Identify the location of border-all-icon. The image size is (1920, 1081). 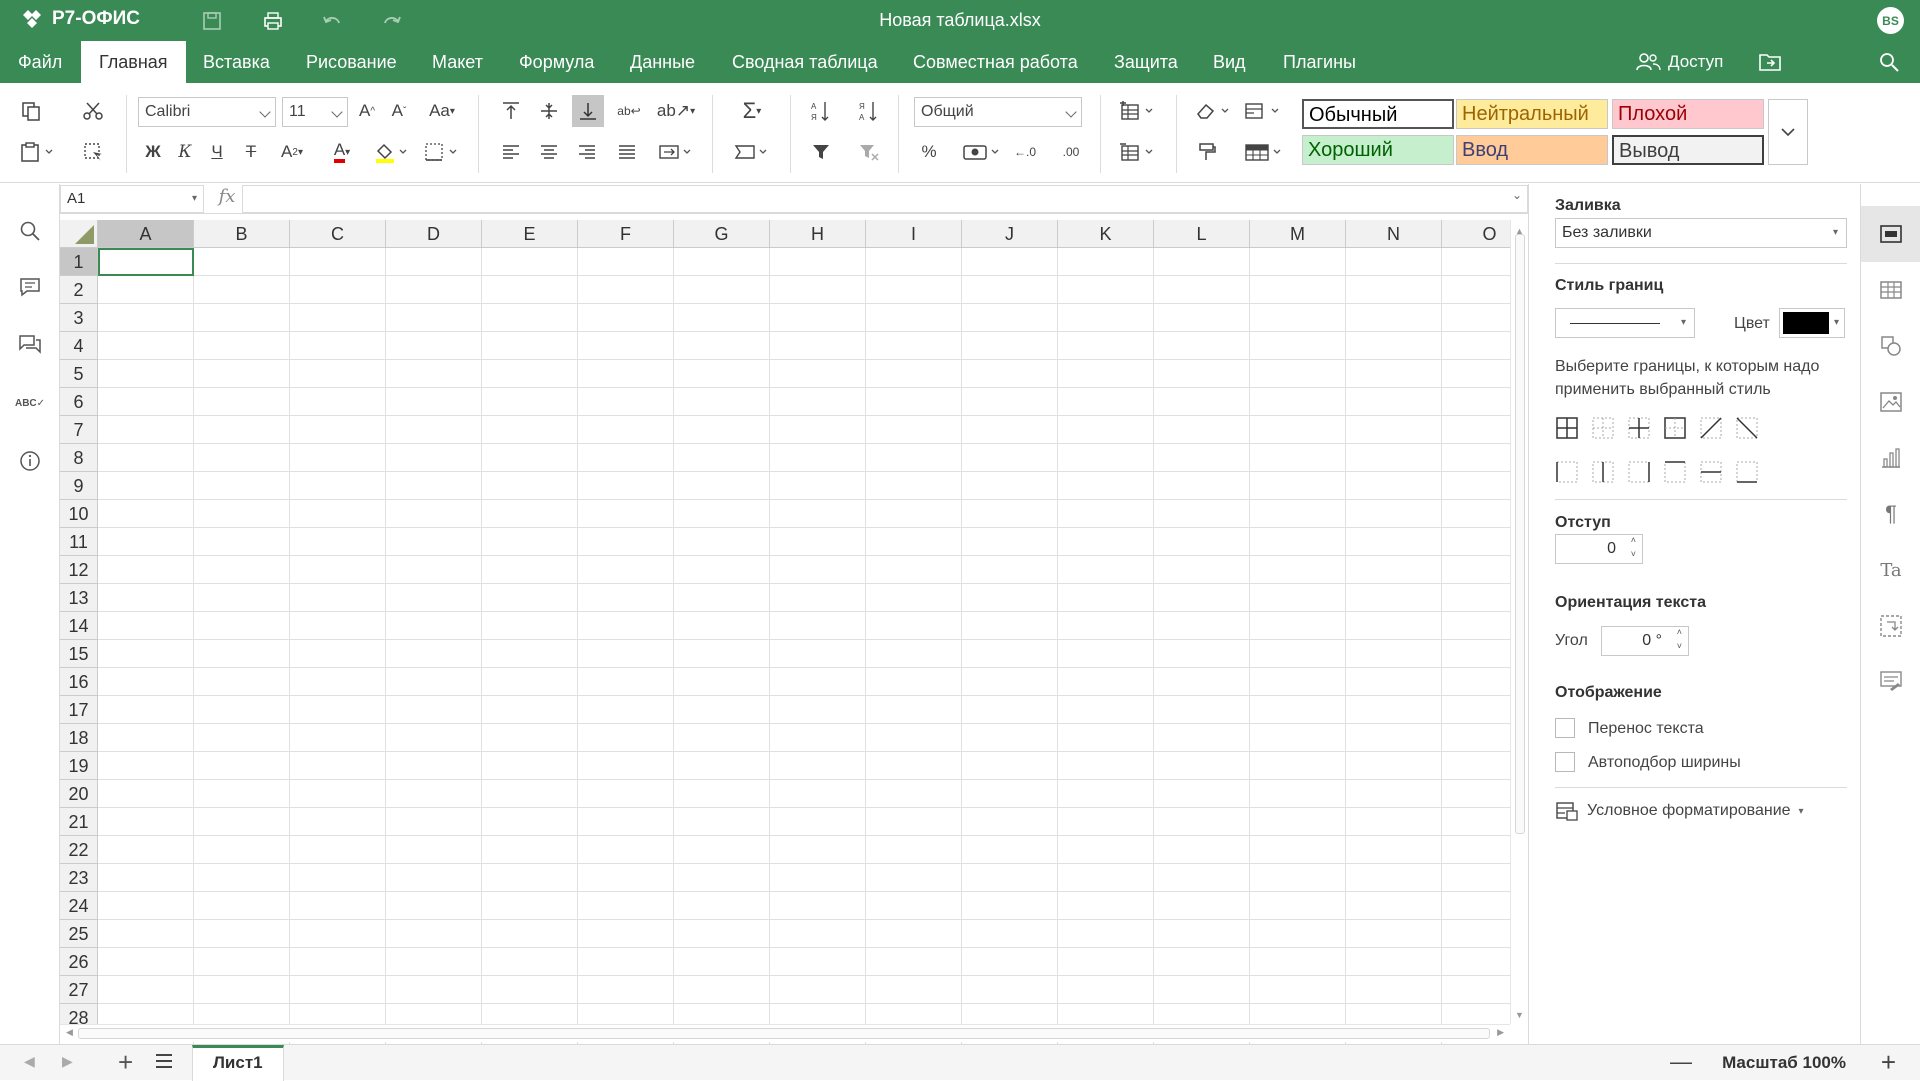
(1567, 428).